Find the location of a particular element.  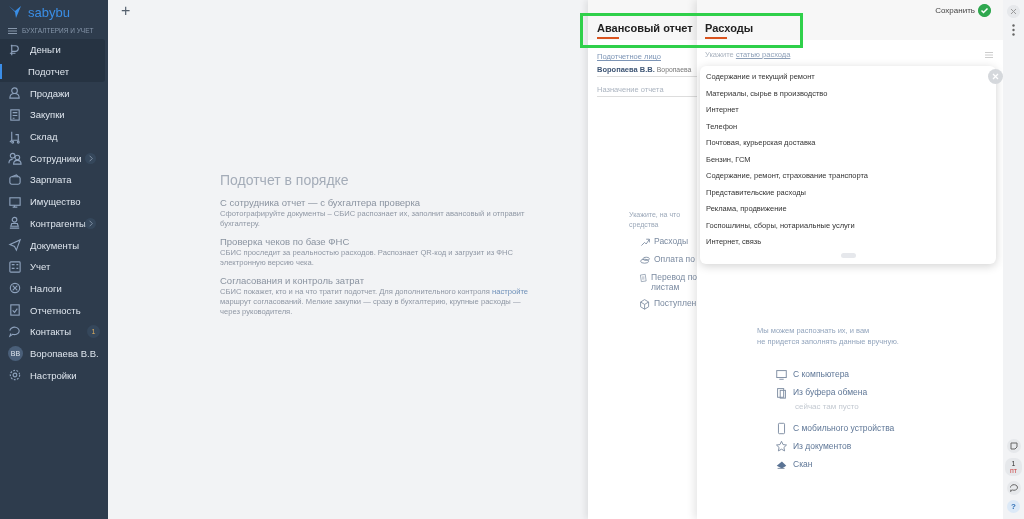

sidebar-item: Сотрудники is located at coordinates (54, 158).